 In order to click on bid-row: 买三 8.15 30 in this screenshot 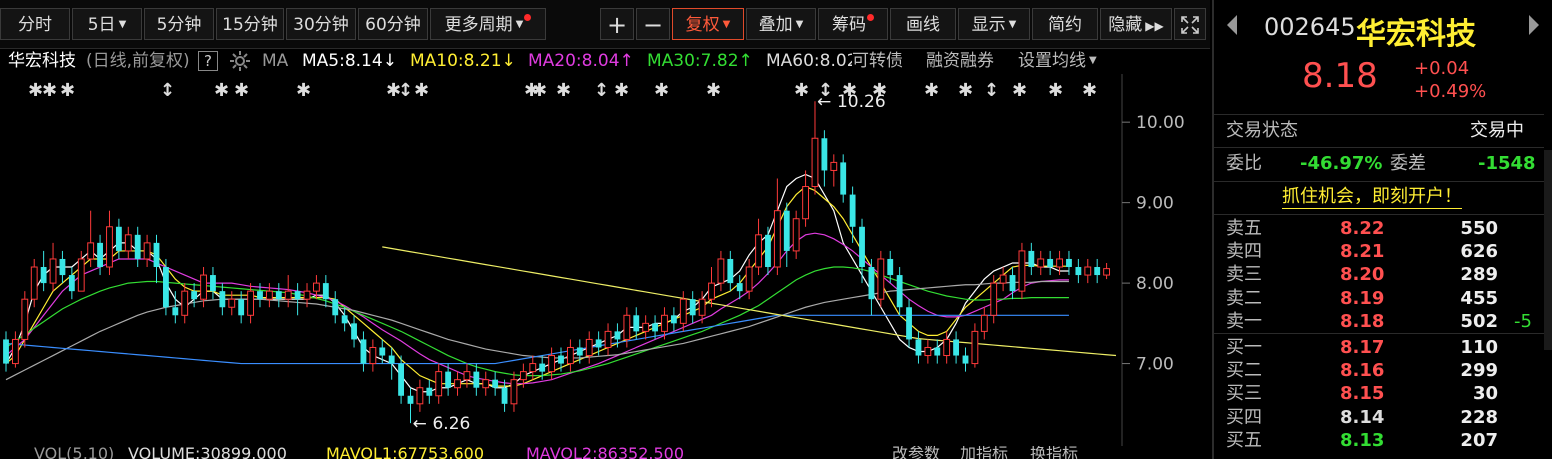, I will do `click(1379, 393)`.